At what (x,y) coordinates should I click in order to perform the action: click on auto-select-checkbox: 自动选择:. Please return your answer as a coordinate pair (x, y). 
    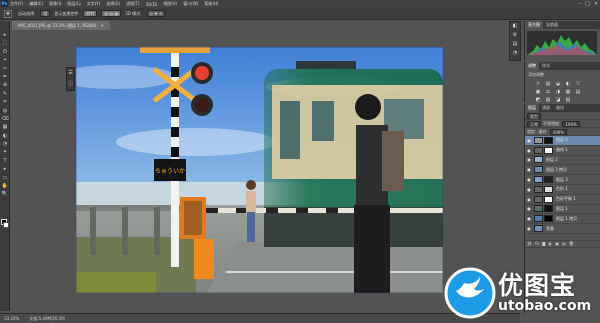
    Looking at the image, I should click on (26, 14).